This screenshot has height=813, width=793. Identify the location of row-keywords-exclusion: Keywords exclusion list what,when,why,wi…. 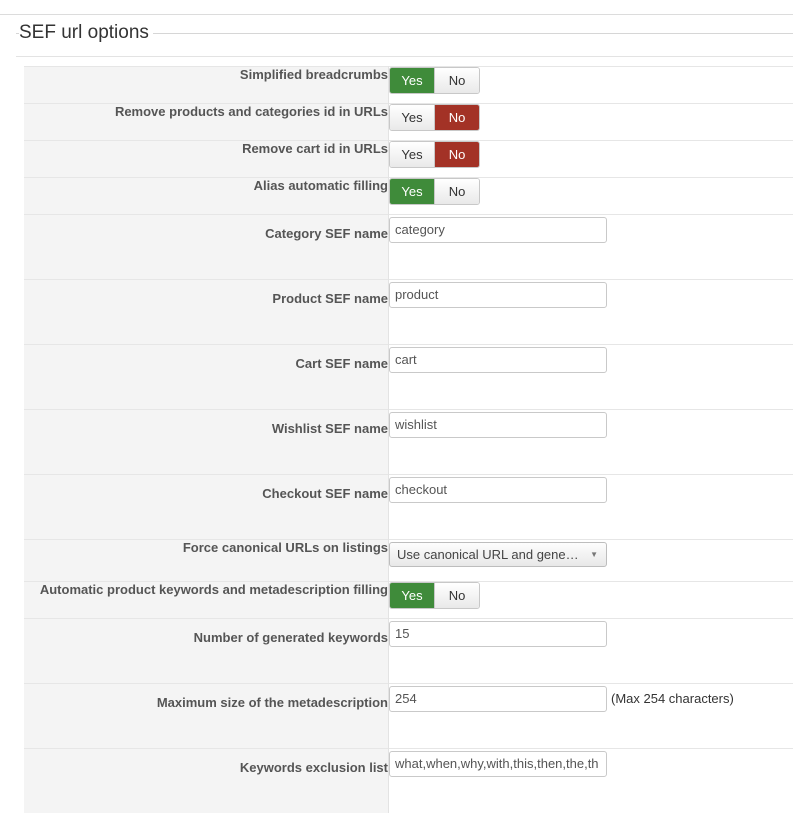
(408, 781).